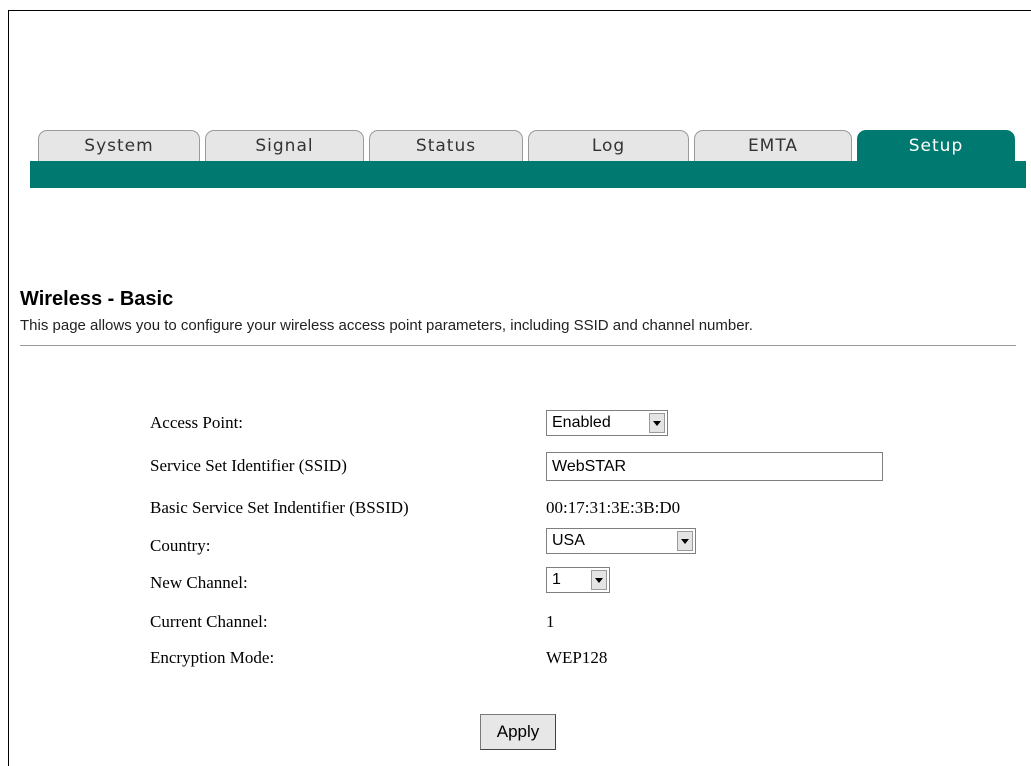 The width and height of the screenshot is (1031, 766). I want to click on country-select: USA, so click(621, 541).